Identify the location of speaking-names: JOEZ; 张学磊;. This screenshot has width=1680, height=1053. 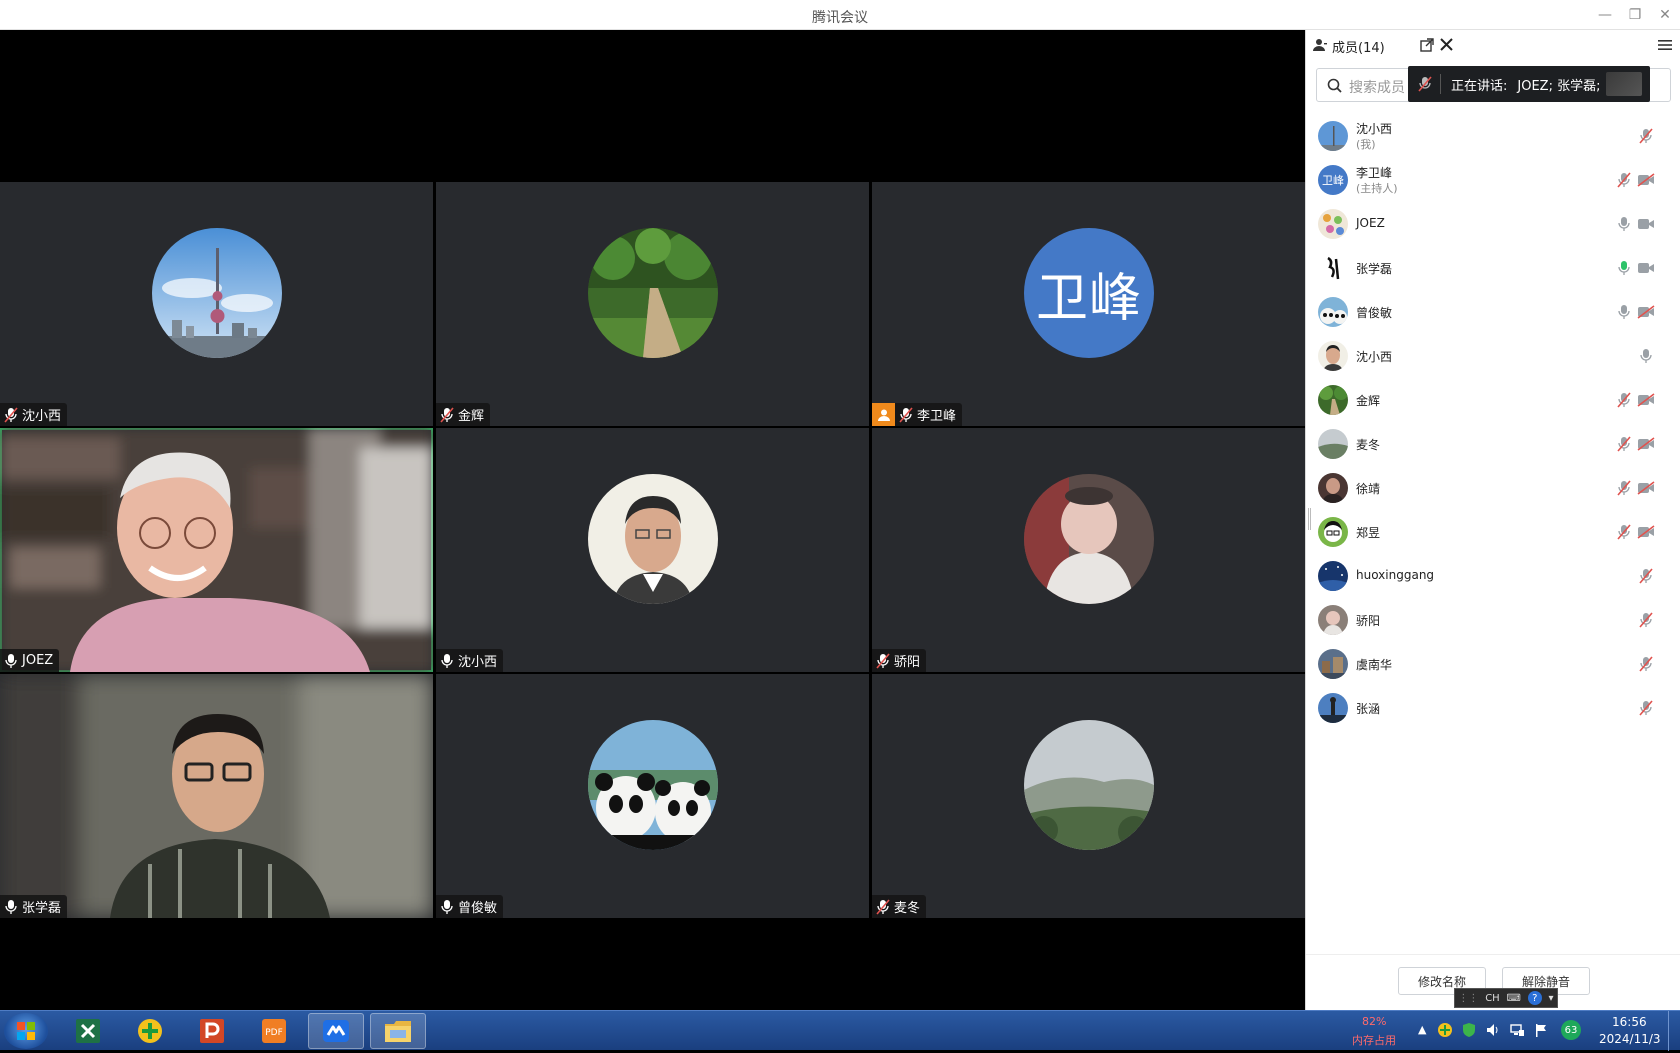
(1559, 86).